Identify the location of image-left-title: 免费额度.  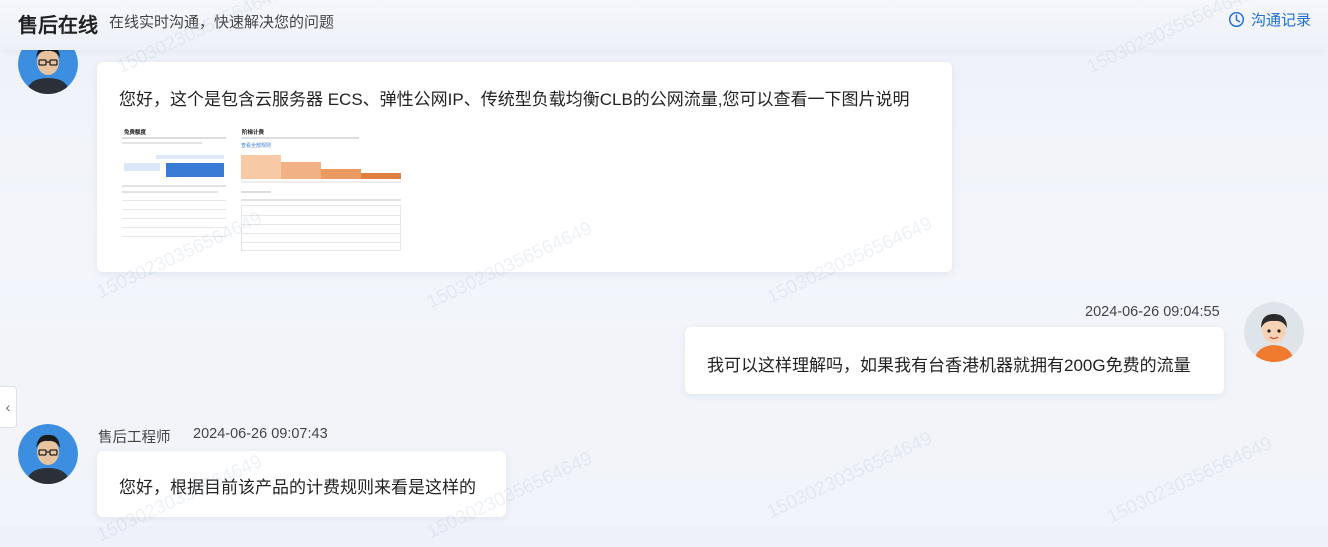
(135, 133).